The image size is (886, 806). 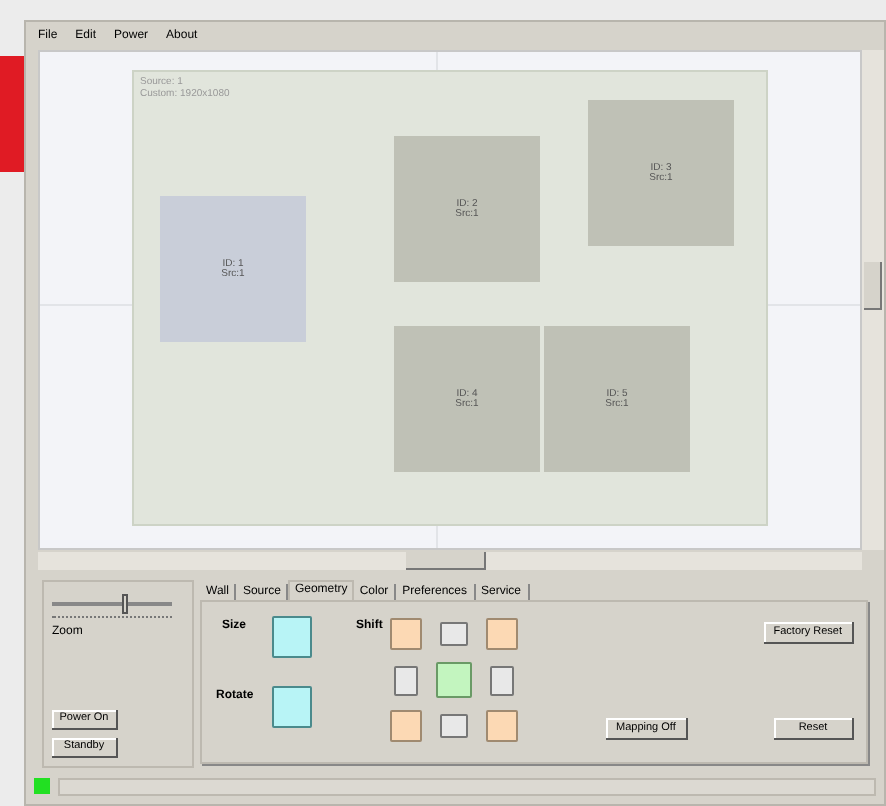 What do you see at coordinates (125, 604) in the screenshot?
I see `slider-thumb` at bounding box center [125, 604].